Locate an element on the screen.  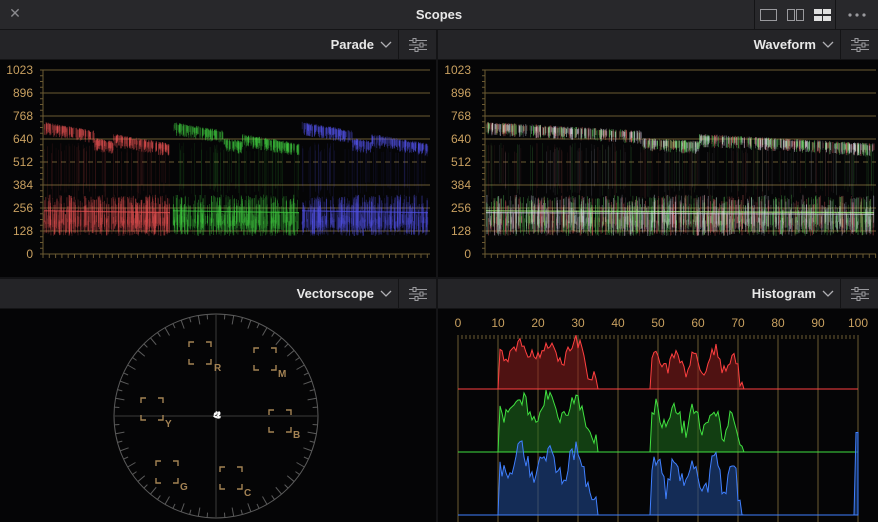
scope-type-selector: Histogram is located at coordinates (784, 293).